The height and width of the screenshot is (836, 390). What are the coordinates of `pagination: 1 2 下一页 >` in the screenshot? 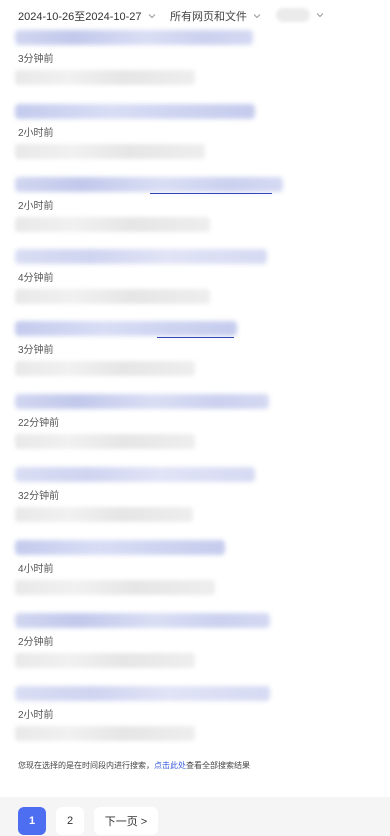 It's located at (195, 816).